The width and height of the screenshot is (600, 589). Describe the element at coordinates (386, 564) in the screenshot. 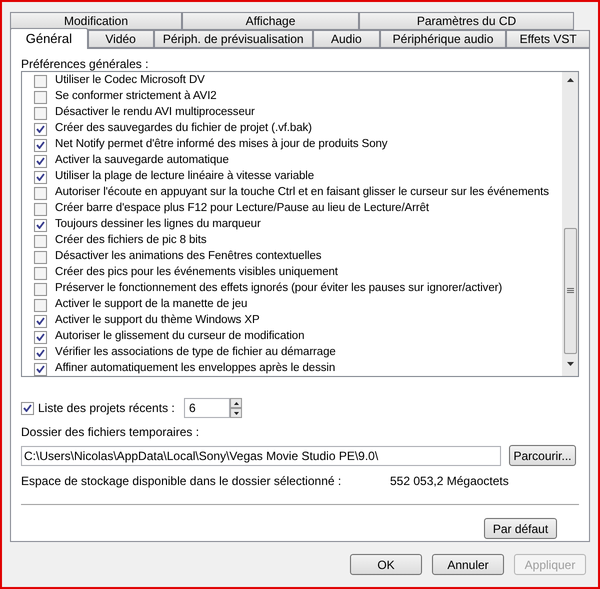

I see `dialog-button: OK` at that location.